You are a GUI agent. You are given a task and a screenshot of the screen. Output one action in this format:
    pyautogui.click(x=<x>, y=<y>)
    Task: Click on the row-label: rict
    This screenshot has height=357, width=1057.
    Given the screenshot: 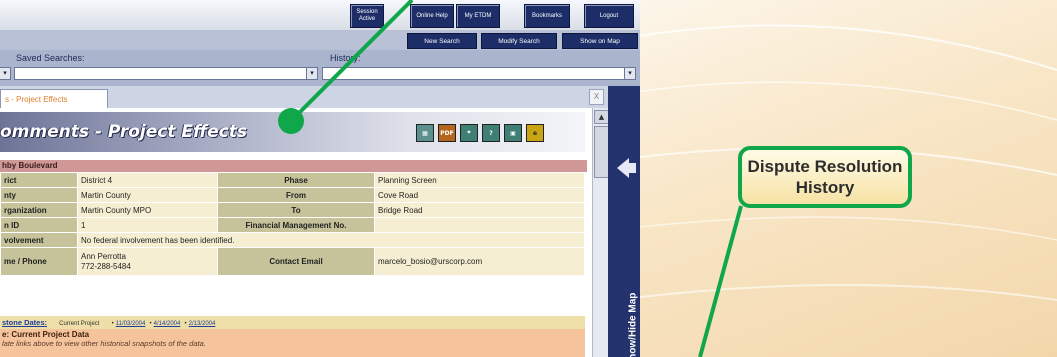 What is the action you would take?
    pyautogui.click(x=39, y=180)
    